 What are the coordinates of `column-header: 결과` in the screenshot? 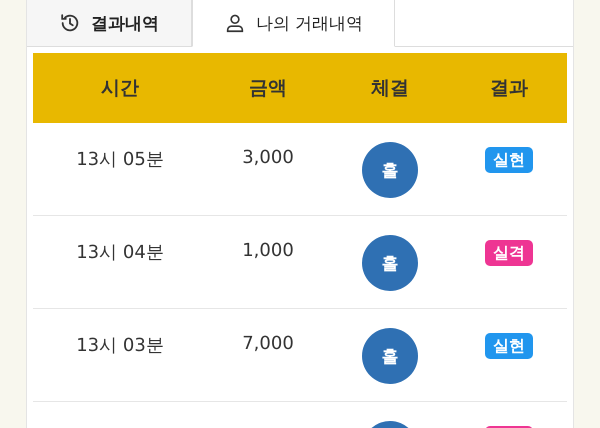 It's located at (509, 88).